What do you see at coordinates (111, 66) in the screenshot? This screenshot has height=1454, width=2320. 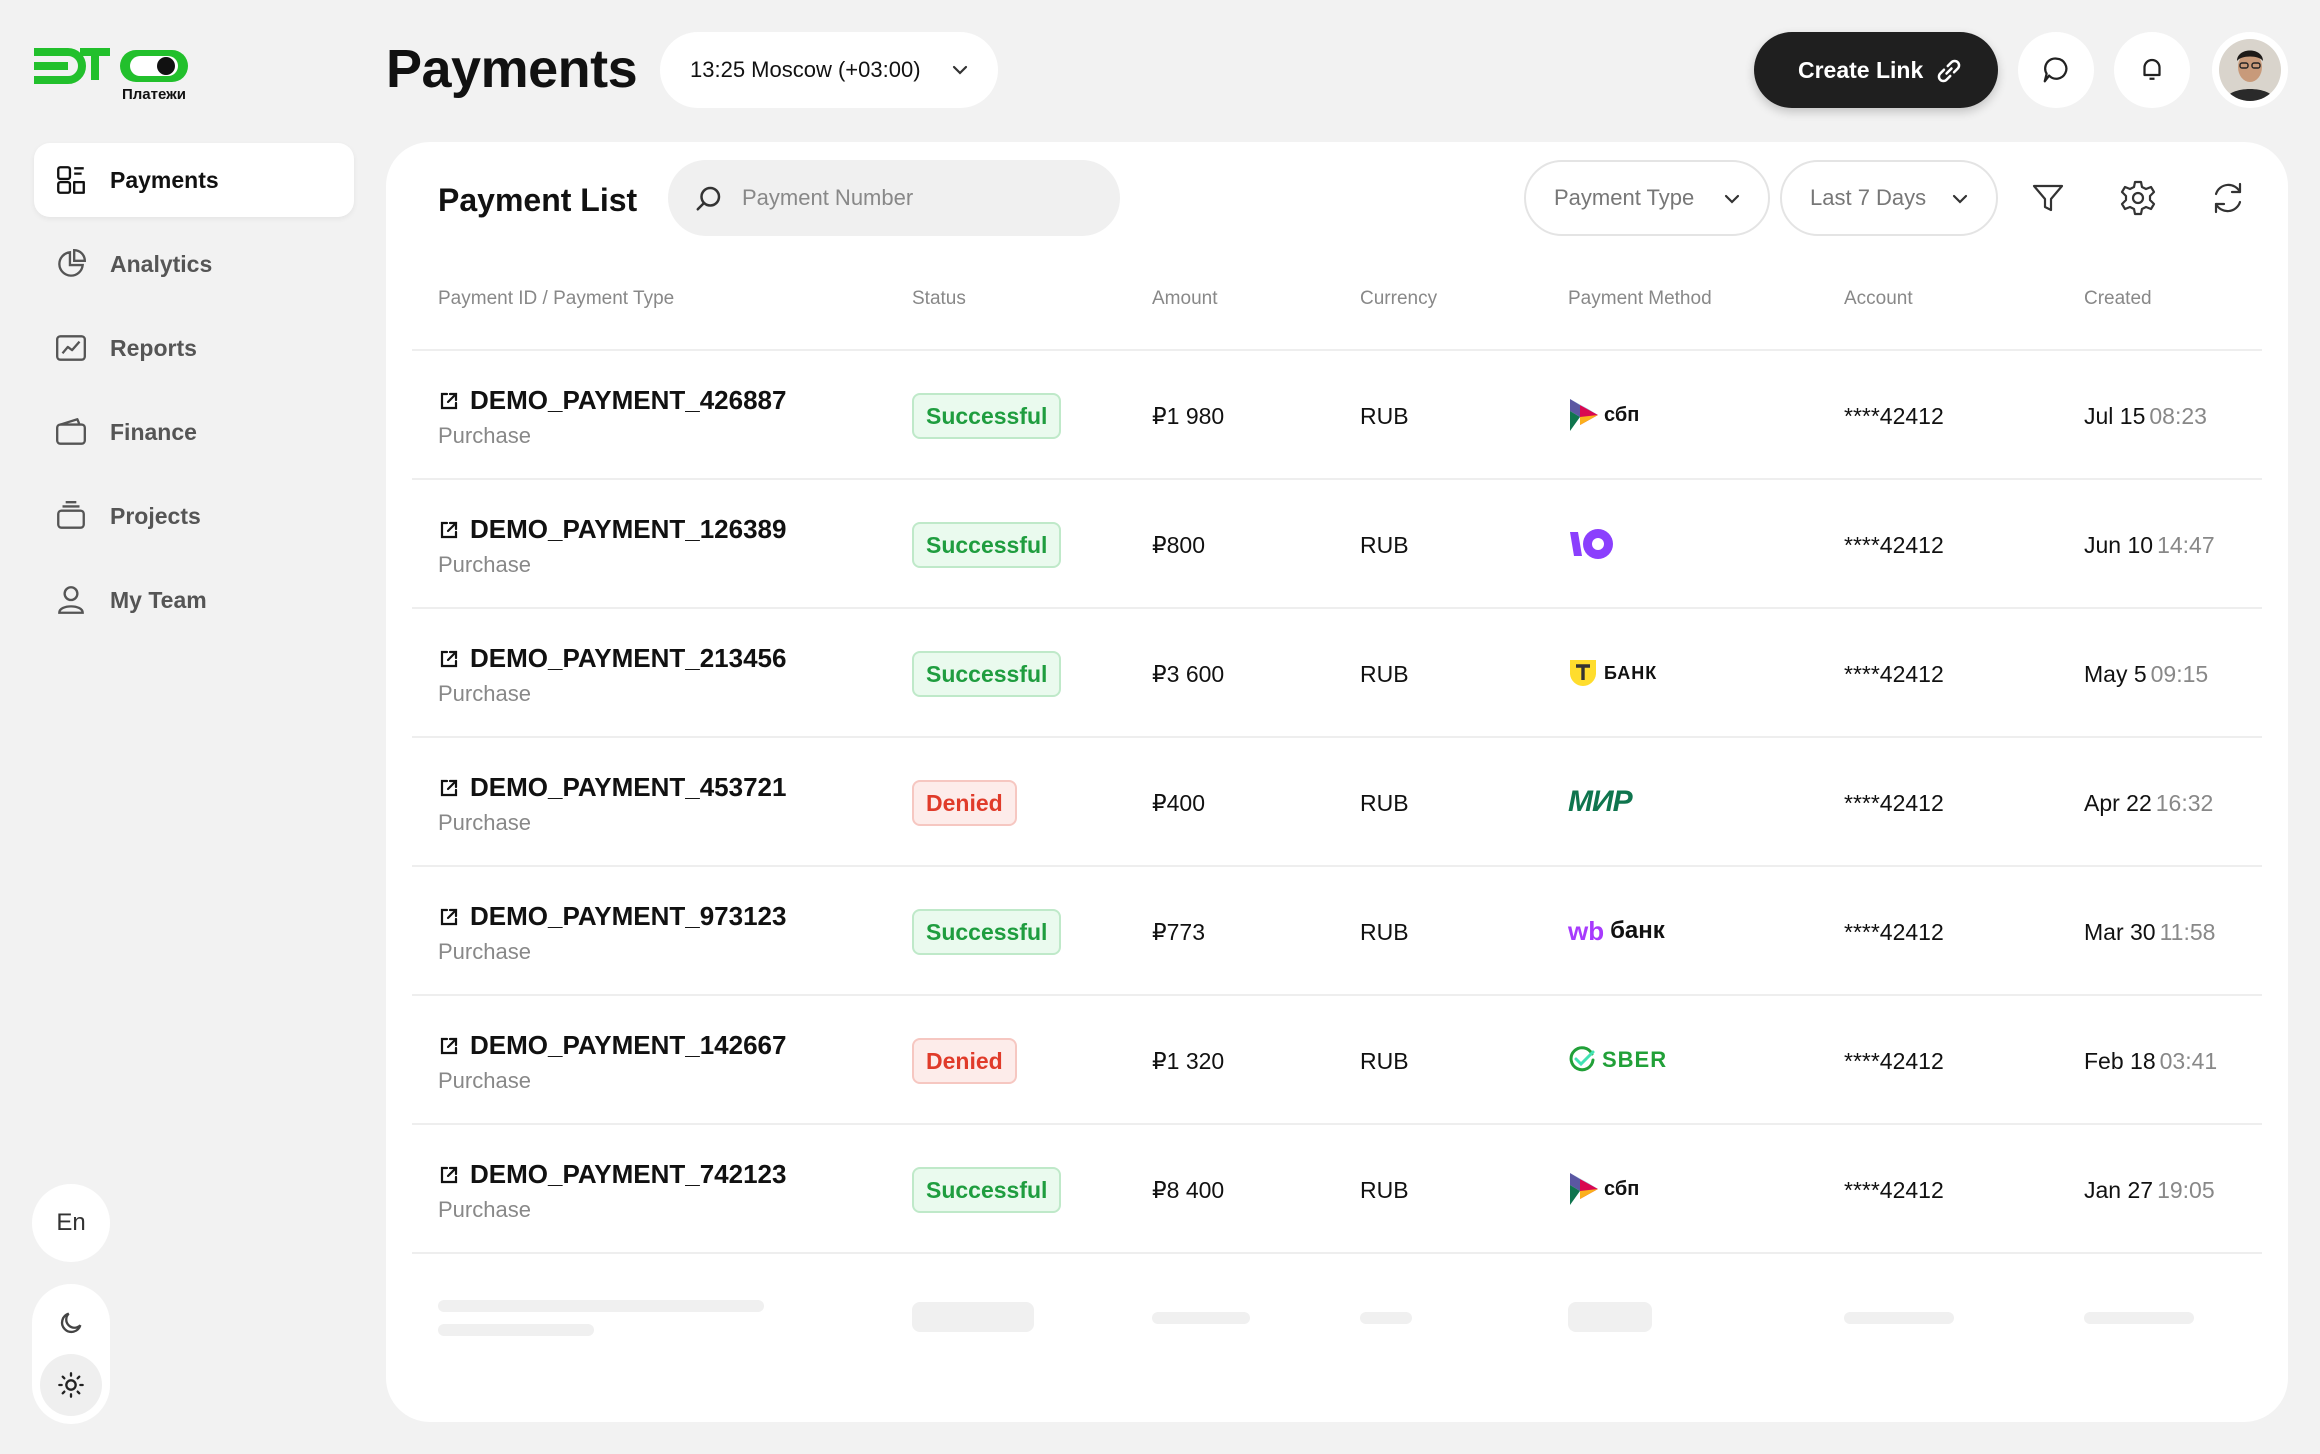 I see `logo-mark-icon` at bounding box center [111, 66].